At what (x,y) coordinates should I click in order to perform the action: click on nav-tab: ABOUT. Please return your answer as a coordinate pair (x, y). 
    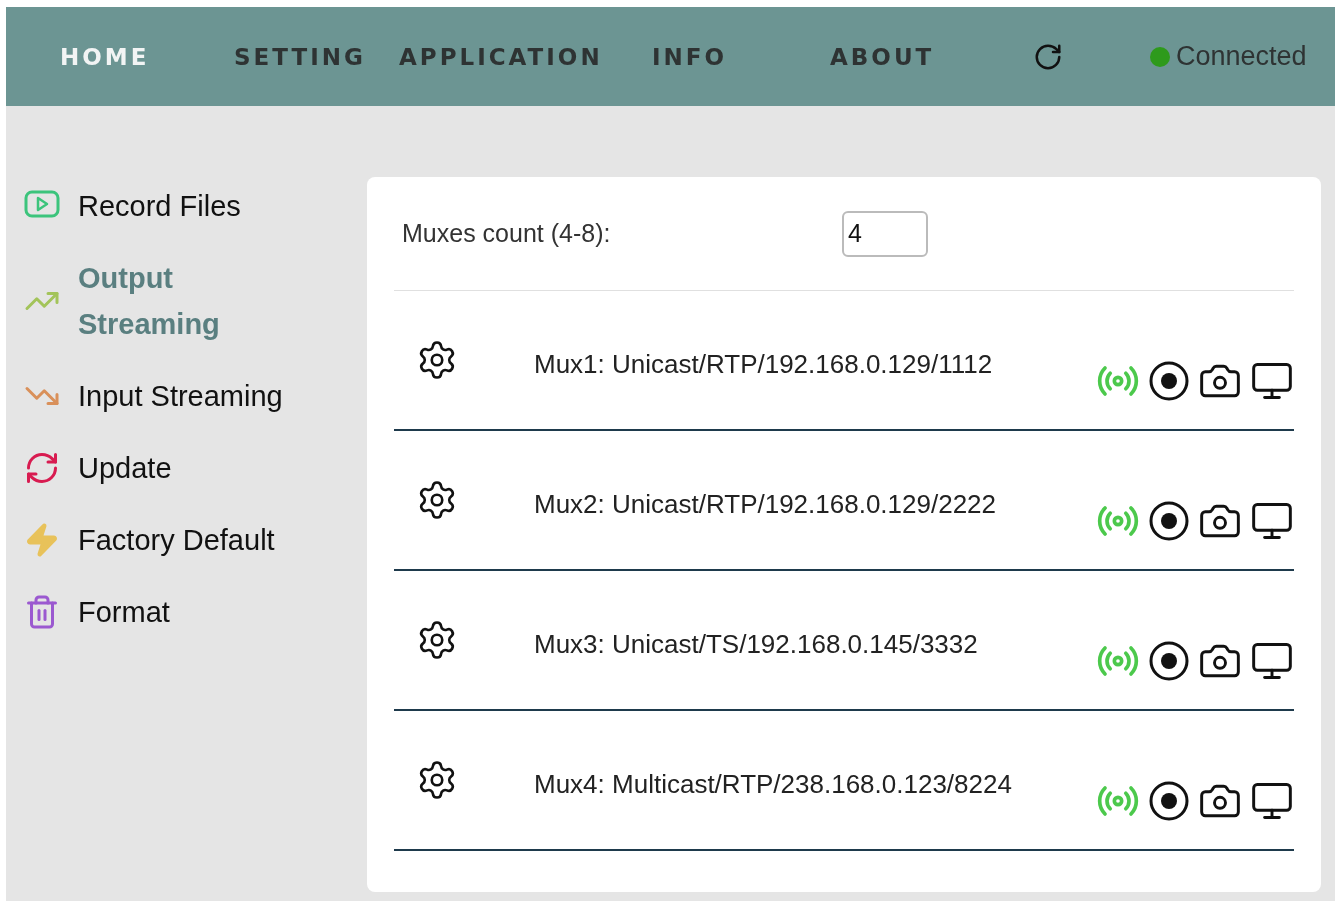
    Looking at the image, I should click on (882, 56).